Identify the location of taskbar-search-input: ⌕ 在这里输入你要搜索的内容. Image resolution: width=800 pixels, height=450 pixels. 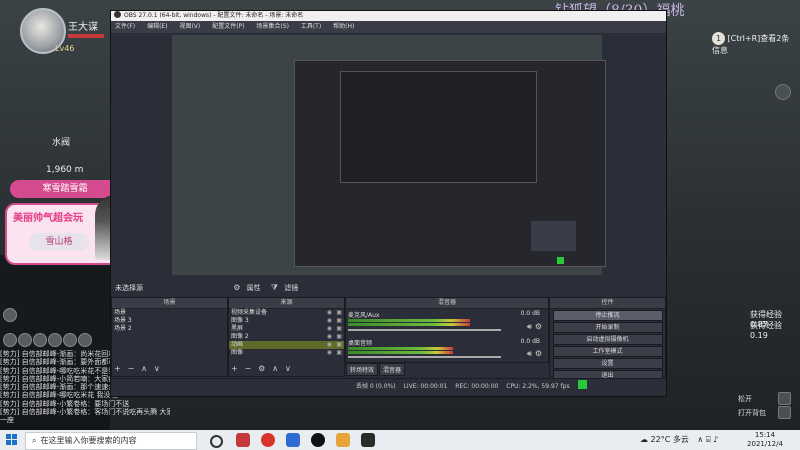
(111, 441).